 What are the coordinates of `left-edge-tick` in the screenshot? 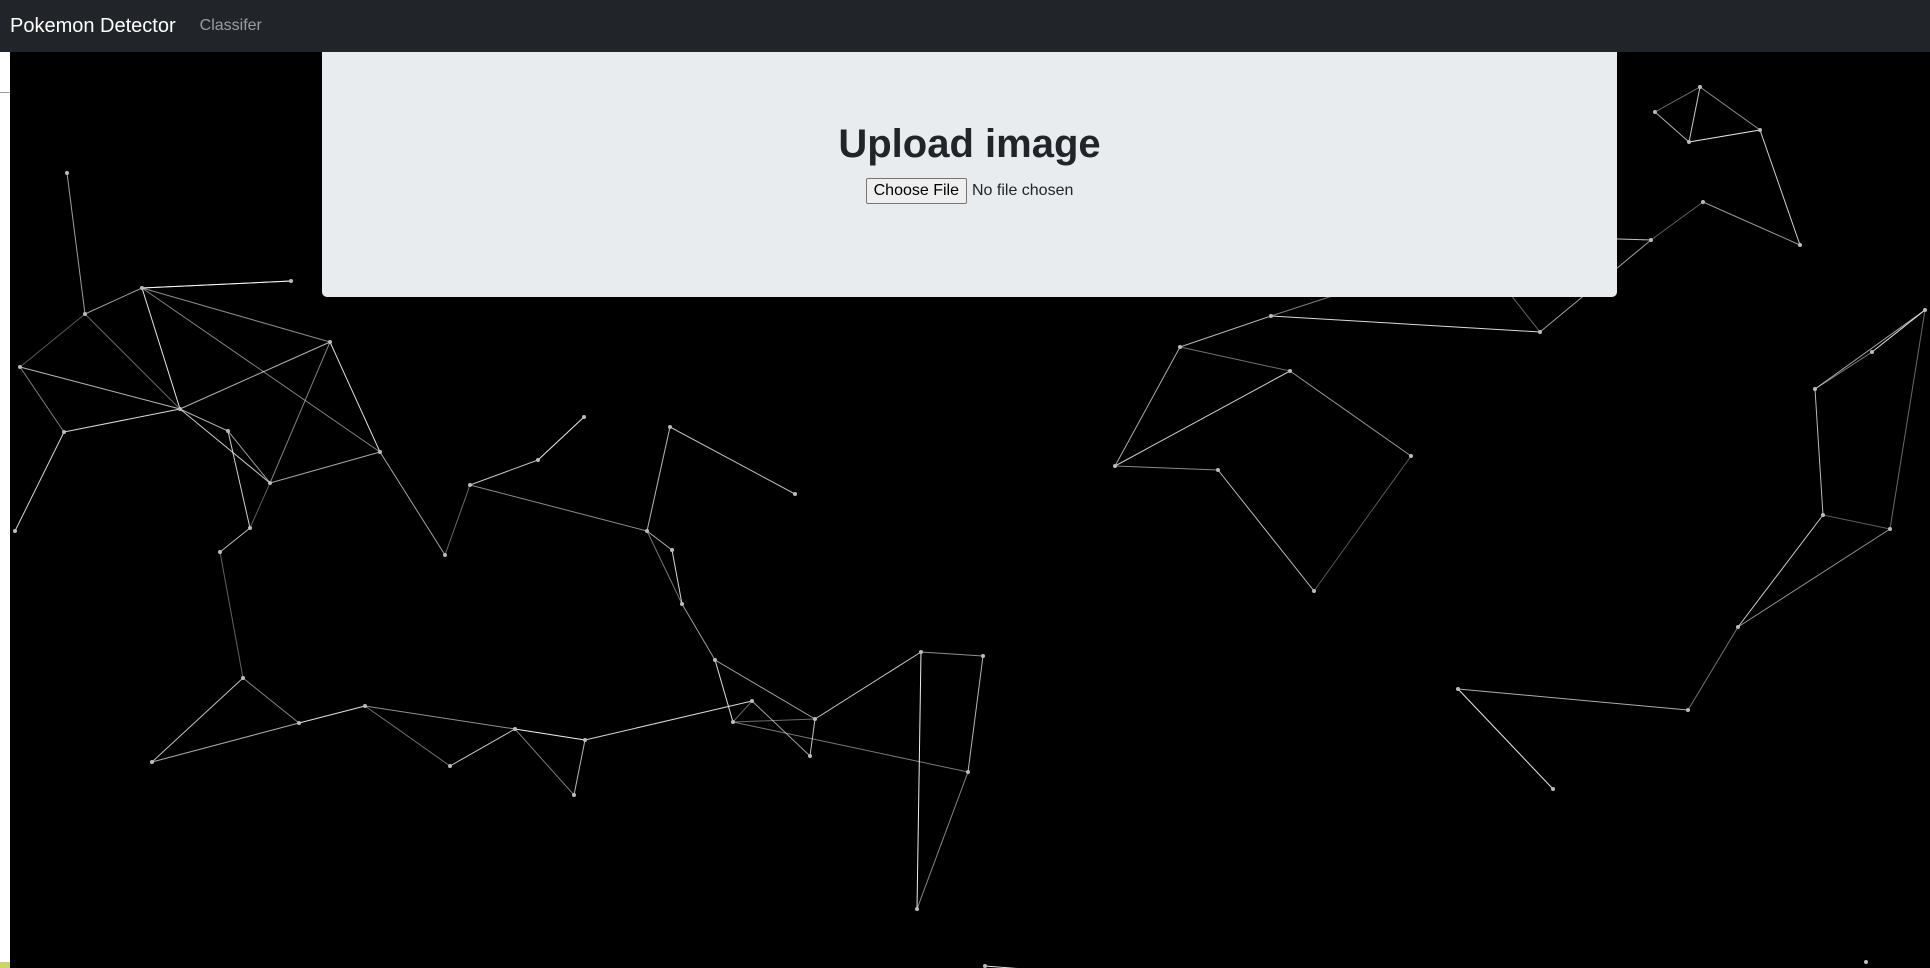 It's located at (5, 92).